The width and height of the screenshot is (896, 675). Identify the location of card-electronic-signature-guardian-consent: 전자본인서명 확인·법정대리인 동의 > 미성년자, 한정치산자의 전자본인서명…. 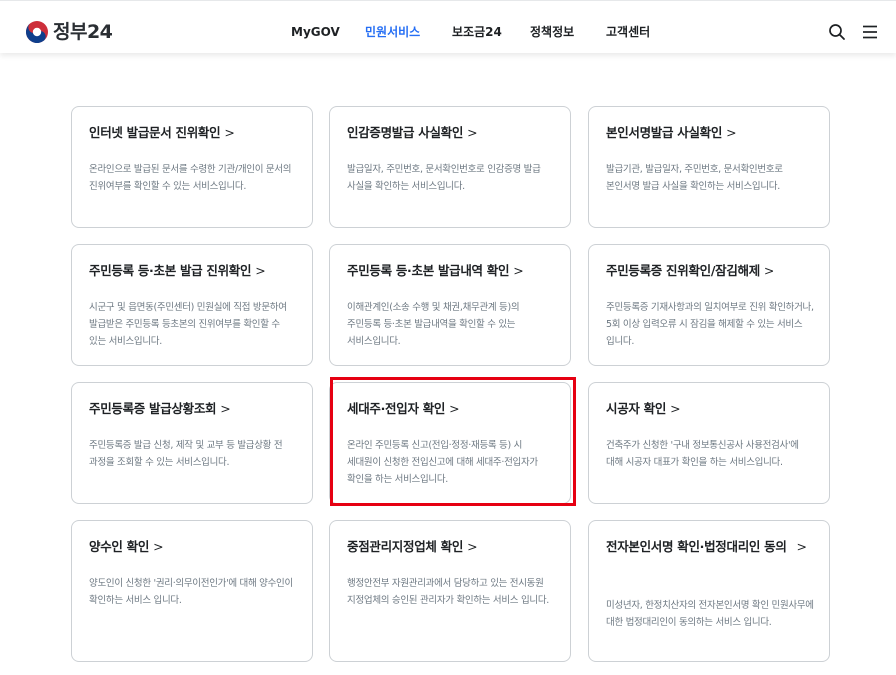
(709, 591).